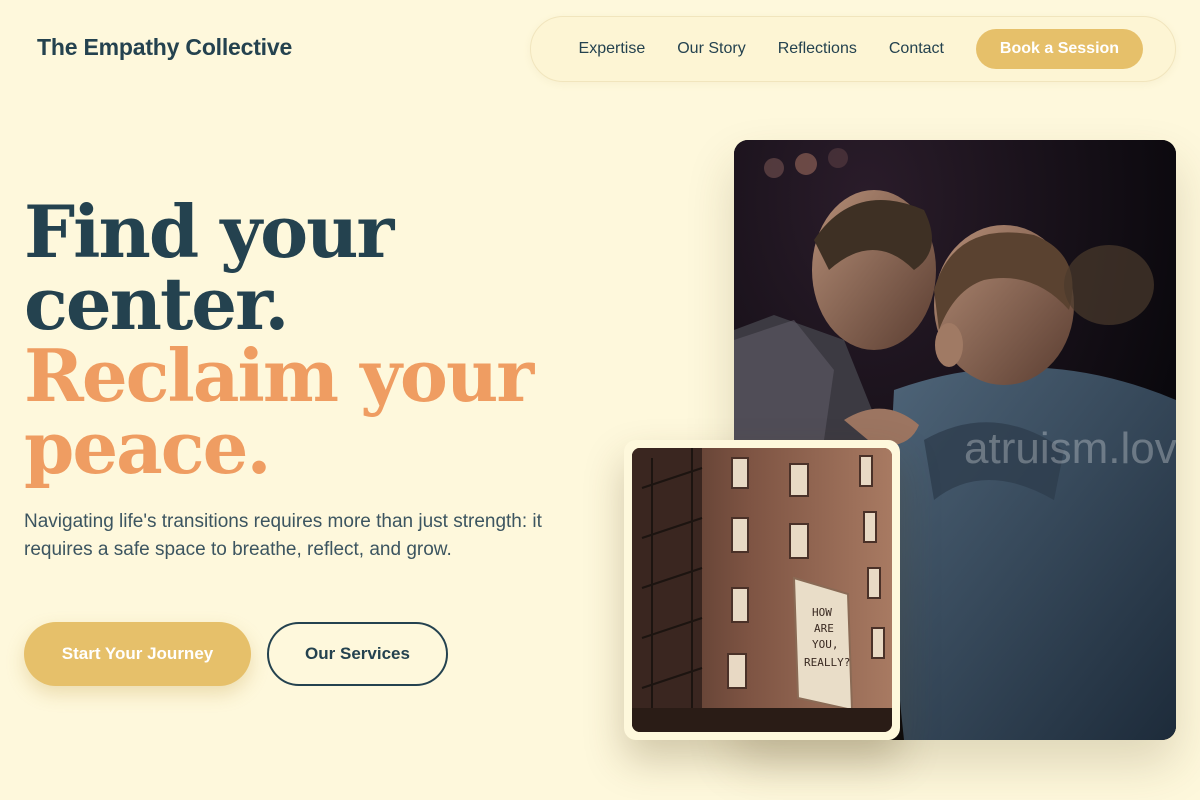 This screenshot has height=800, width=1200. Describe the element at coordinates (209, 231) in the screenshot. I see `headline-line-1: Find your` at that location.